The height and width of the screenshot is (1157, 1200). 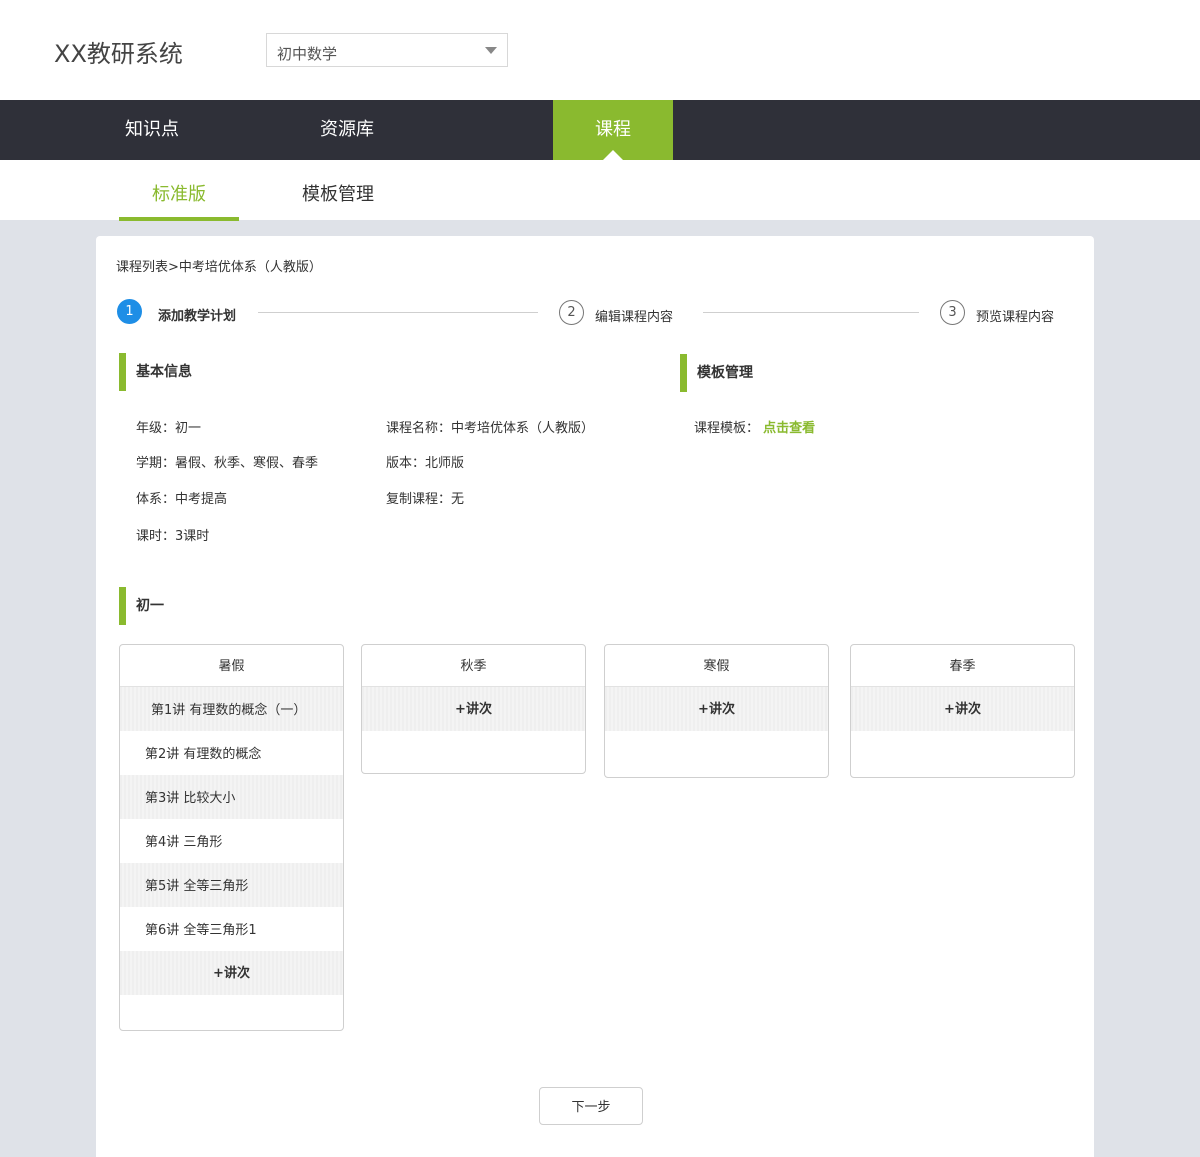 What do you see at coordinates (425, 499) in the screenshot?
I see `info-copy-course: 复制课程：无` at bounding box center [425, 499].